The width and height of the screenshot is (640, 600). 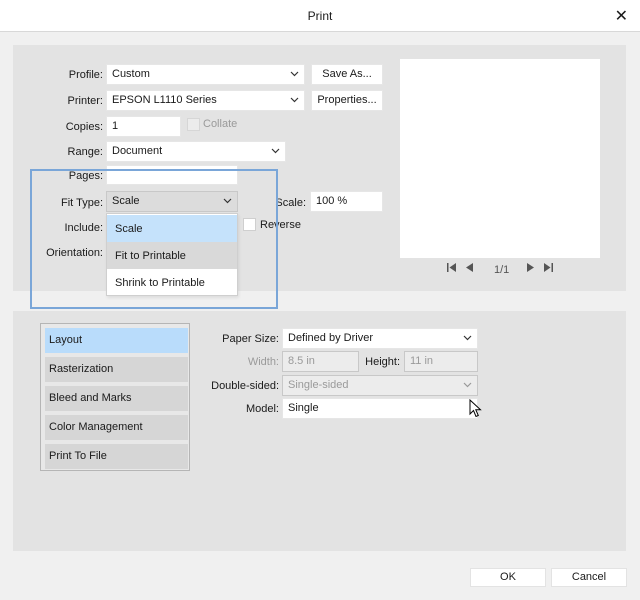 I want to click on profile-value: Custom, so click(x=131, y=74).